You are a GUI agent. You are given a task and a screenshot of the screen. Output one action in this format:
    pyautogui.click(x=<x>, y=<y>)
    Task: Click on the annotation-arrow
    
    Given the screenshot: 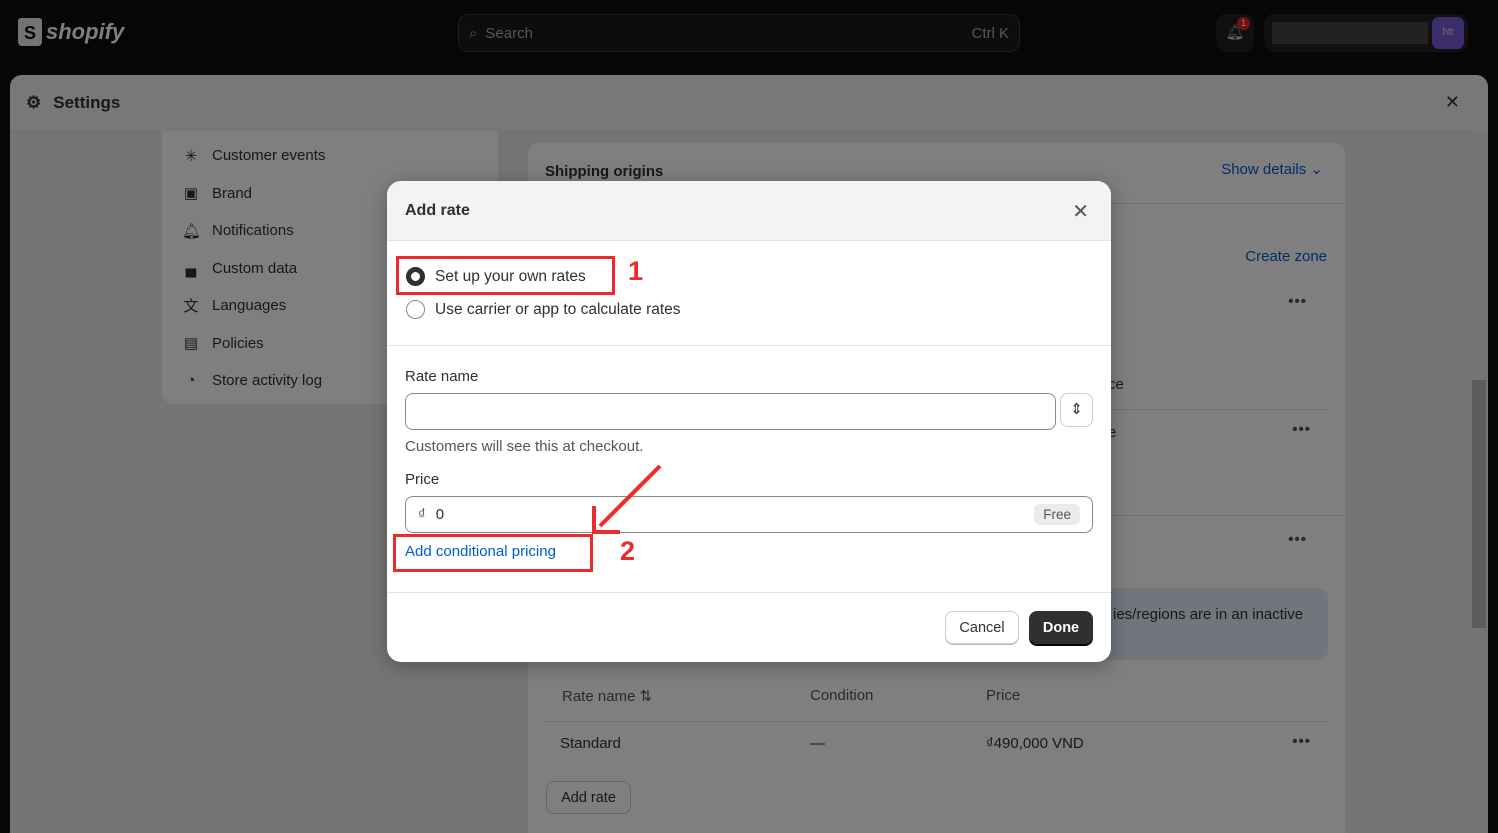 What is the action you would take?
    pyautogui.click(x=627, y=499)
    